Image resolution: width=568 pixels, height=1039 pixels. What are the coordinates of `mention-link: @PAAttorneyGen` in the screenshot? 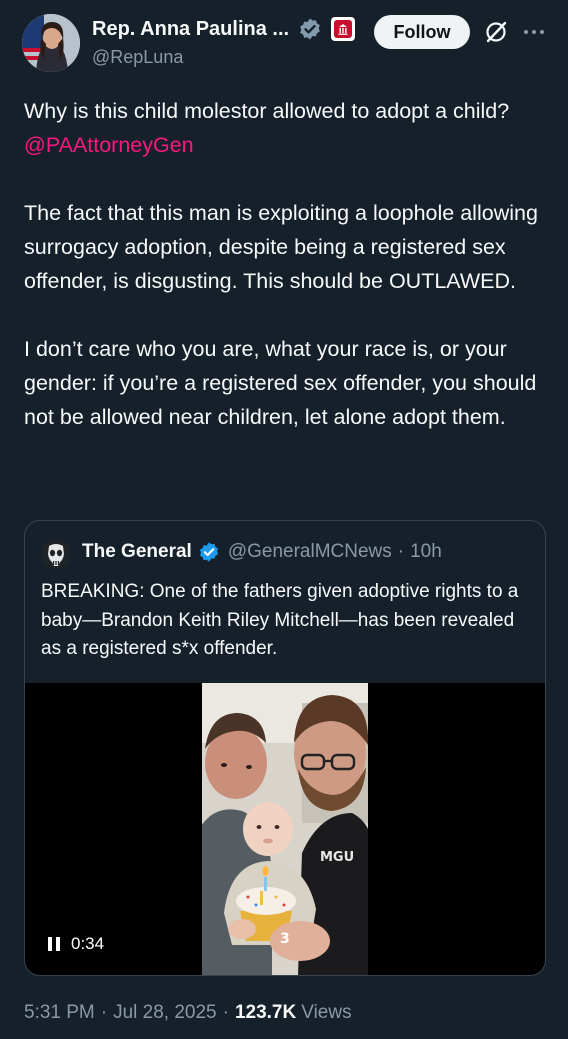 It's located at (109, 145).